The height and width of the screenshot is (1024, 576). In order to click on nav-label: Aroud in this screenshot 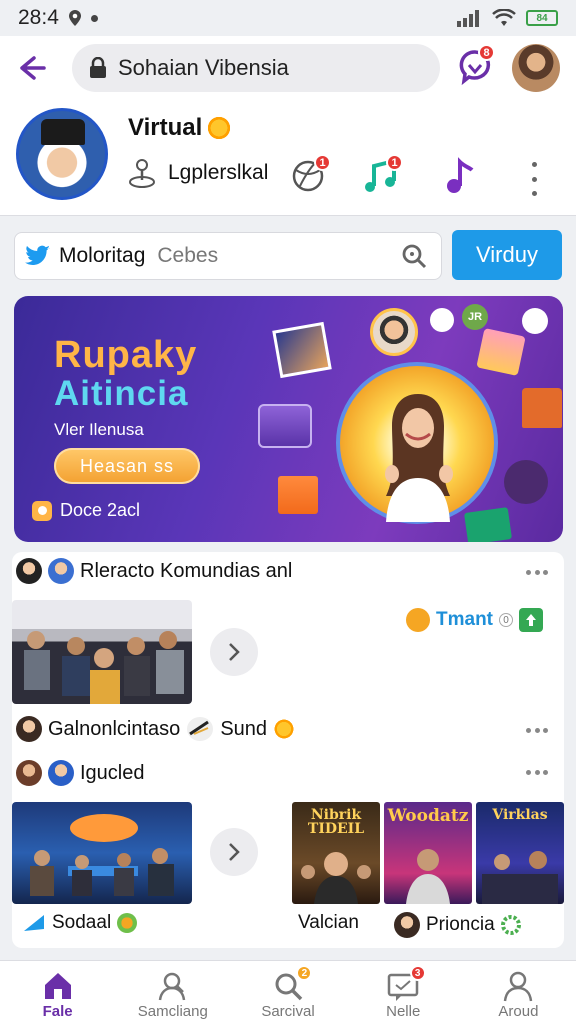, I will do `click(518, 1011)`.